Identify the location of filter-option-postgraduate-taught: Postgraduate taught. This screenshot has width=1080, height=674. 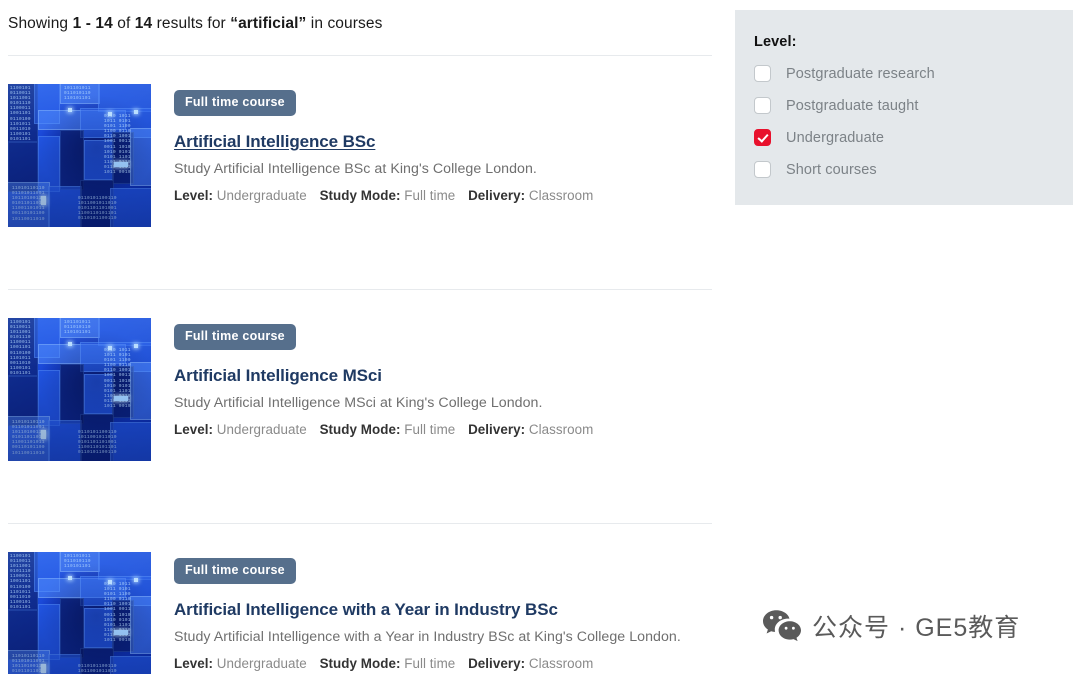
(913, 105).